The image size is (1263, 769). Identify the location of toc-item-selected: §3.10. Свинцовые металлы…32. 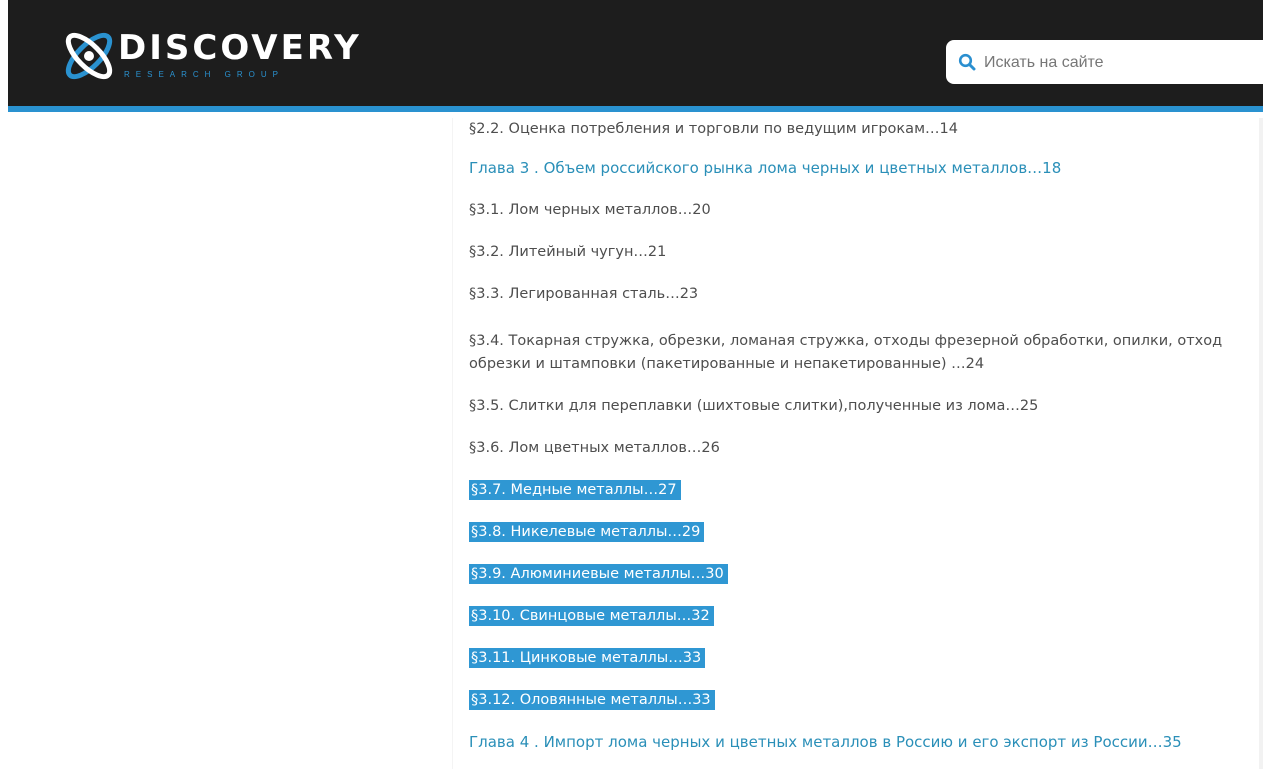
(591, 616).